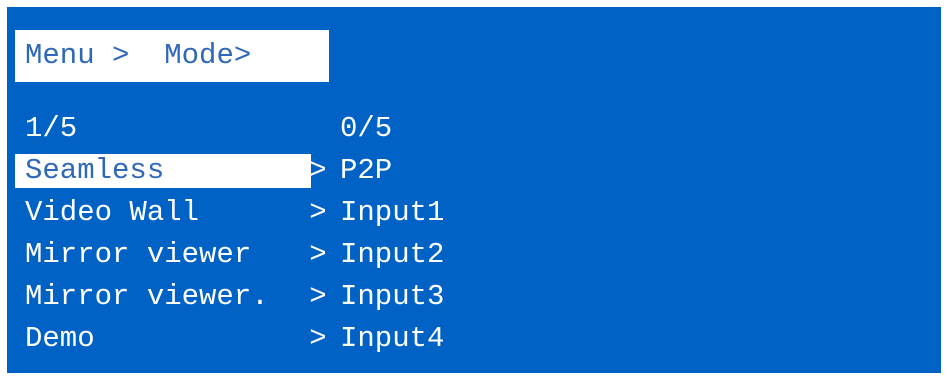 This screenshot has width=948, height=380. What do you see at coordinates (474, 297) in the screenshot?
I see `menu-item-mirror-viewer-2: Mirror viewer. > Input3` at bounding box center [474, 297].